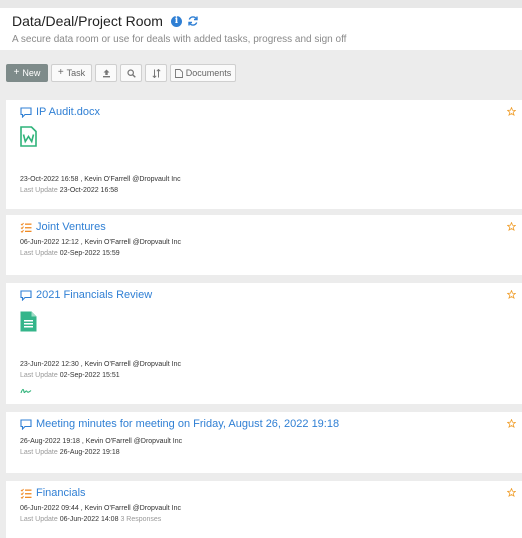 The width and height of the screenshot is (522, 538). What do you see at coordinates (26, 391) in the screenshot?
I see `signature-icon` at bounding box center [26, 391].